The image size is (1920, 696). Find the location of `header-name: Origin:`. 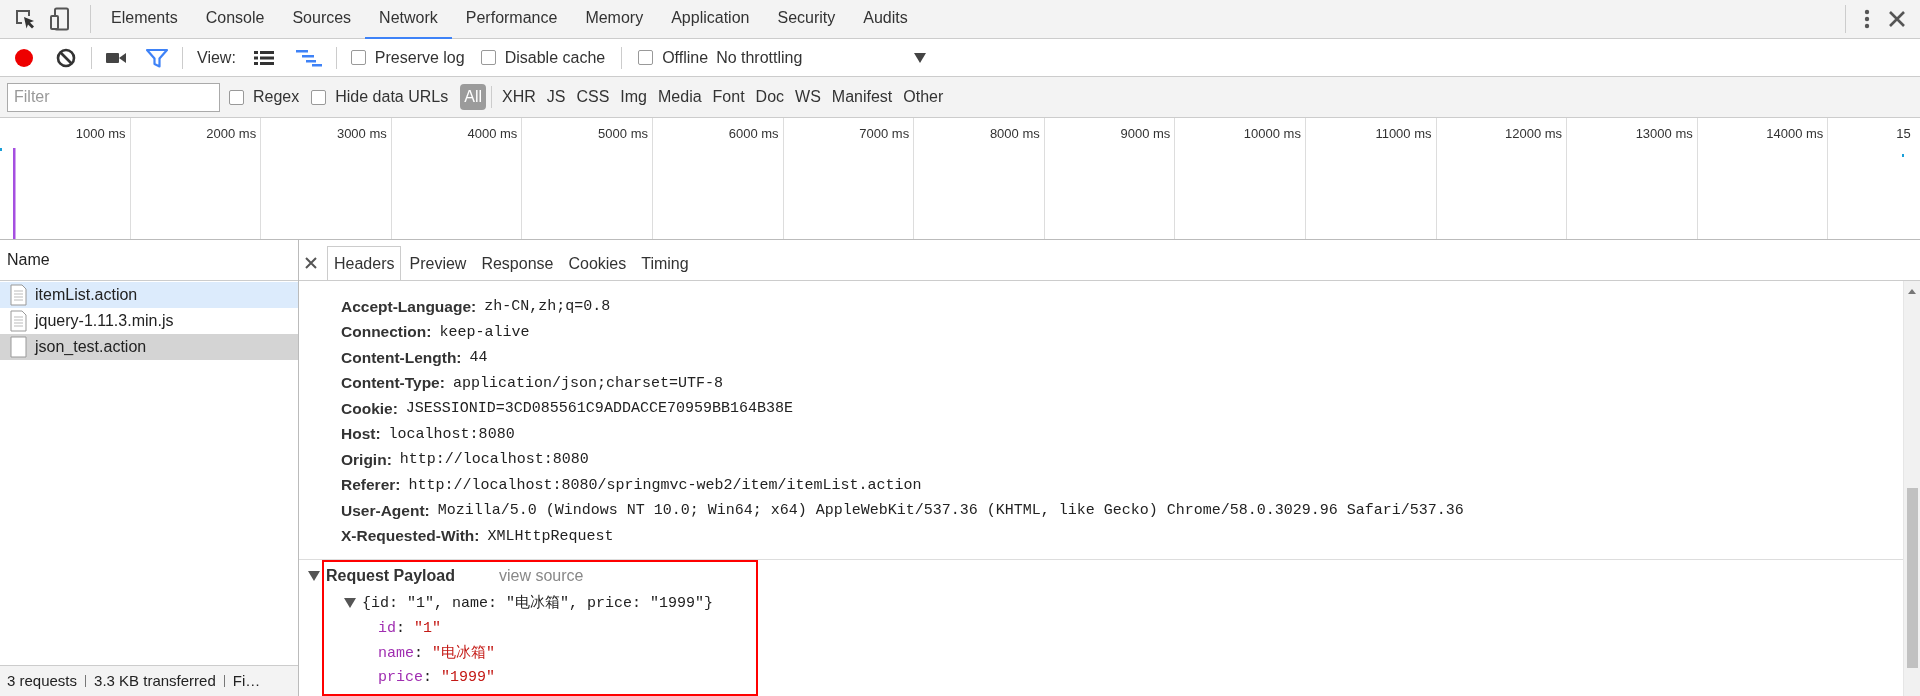

header-name: Origin: is located at coordinates (366, 459).